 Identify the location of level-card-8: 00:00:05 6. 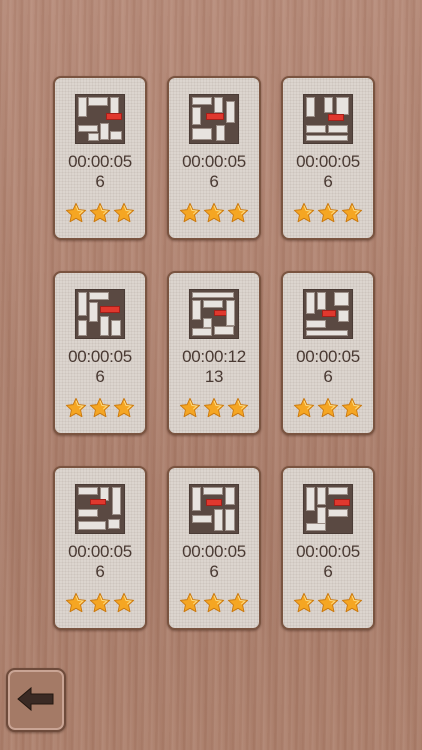
(214, 548).